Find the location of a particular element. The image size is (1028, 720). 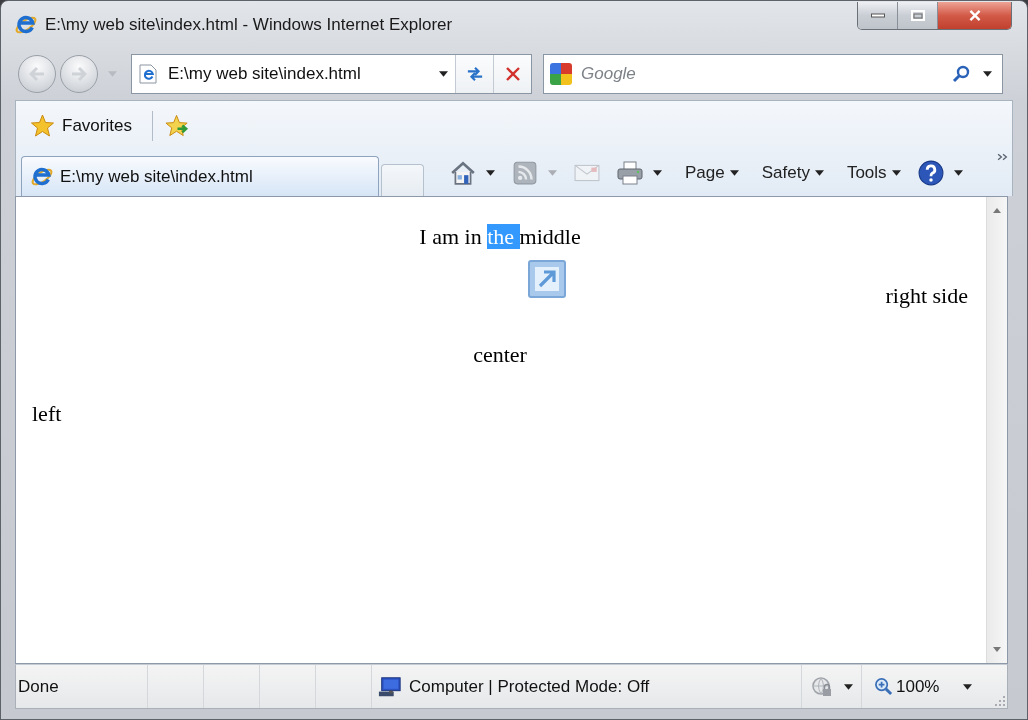

left-arrow-icon is located at coordinates (37, 74).